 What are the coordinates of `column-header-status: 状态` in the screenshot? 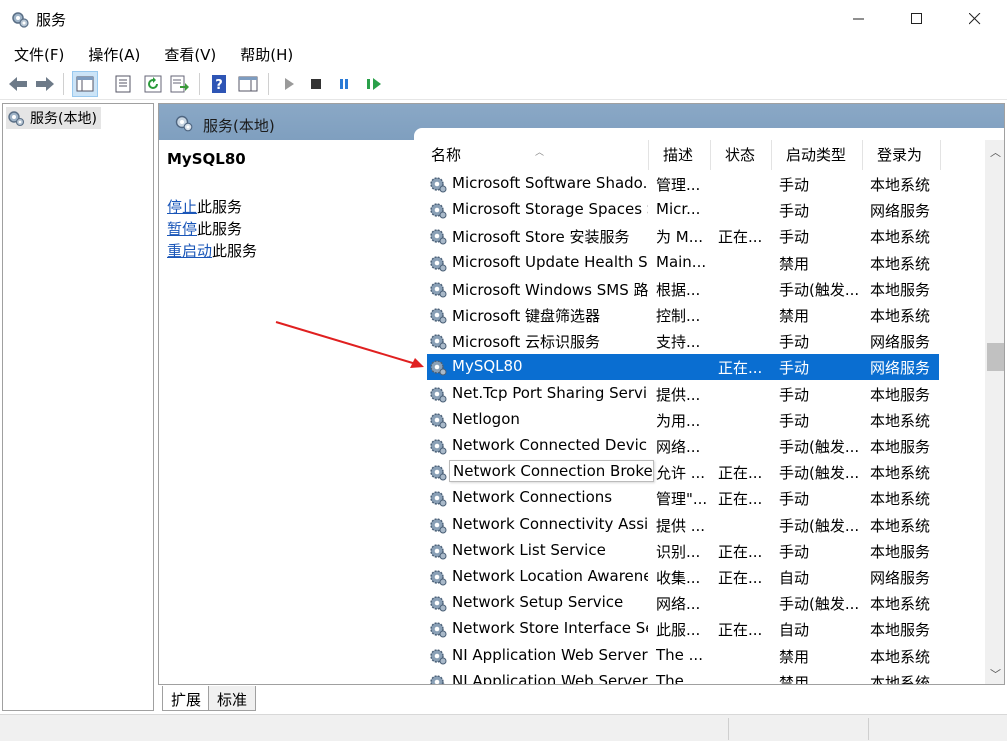 It's located at (741, 155).